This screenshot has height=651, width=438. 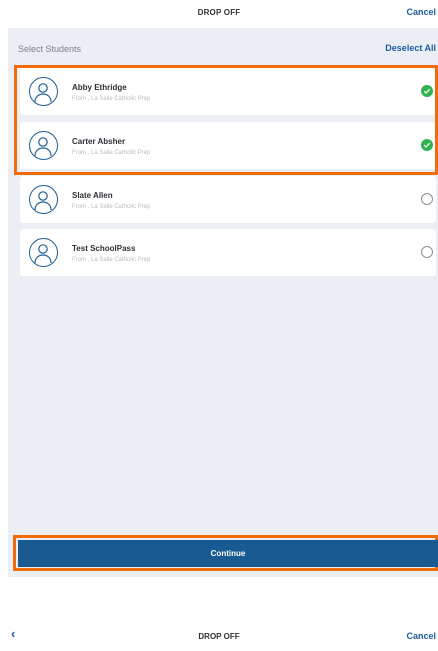 I want to click on footer-title: DROP OFF, so click(x=219, y=636).